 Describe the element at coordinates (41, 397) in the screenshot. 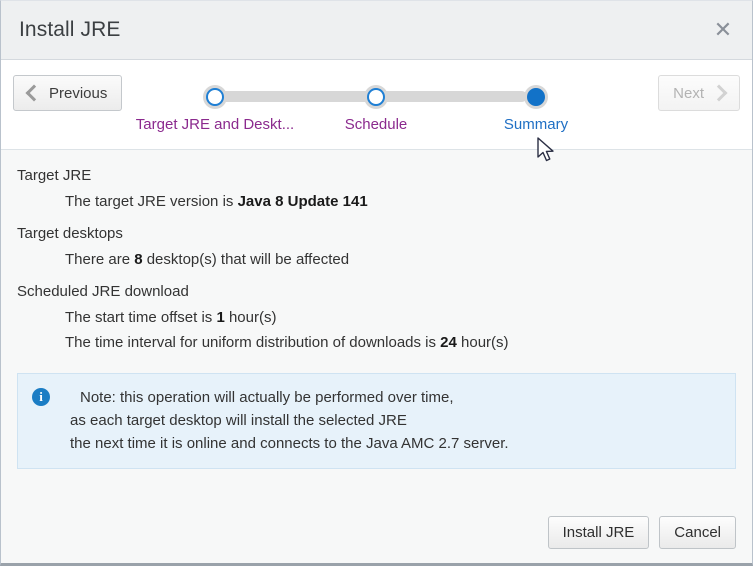

I see `info-icon: i` at that location.